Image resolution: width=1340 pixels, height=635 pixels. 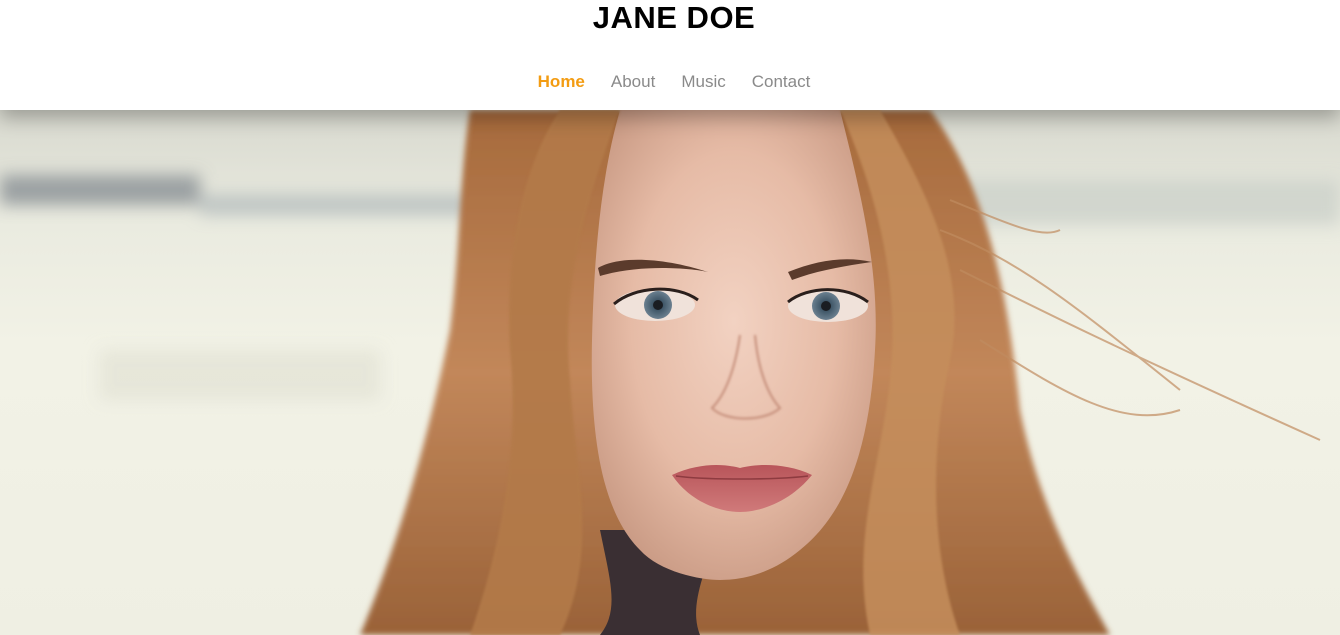 I want to click on nav-item-home: Home, so click(x=561, y=82).